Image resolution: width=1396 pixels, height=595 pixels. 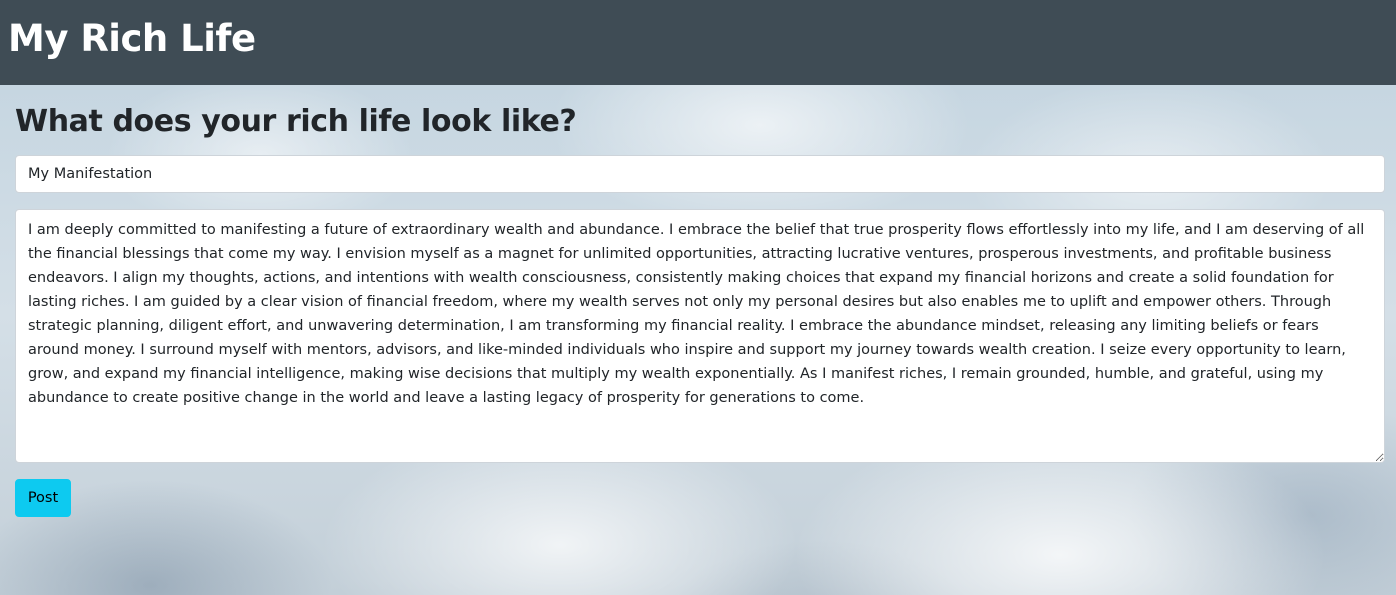 I want to click on brand-title: My Rich Life, so click(x=132, y=39).